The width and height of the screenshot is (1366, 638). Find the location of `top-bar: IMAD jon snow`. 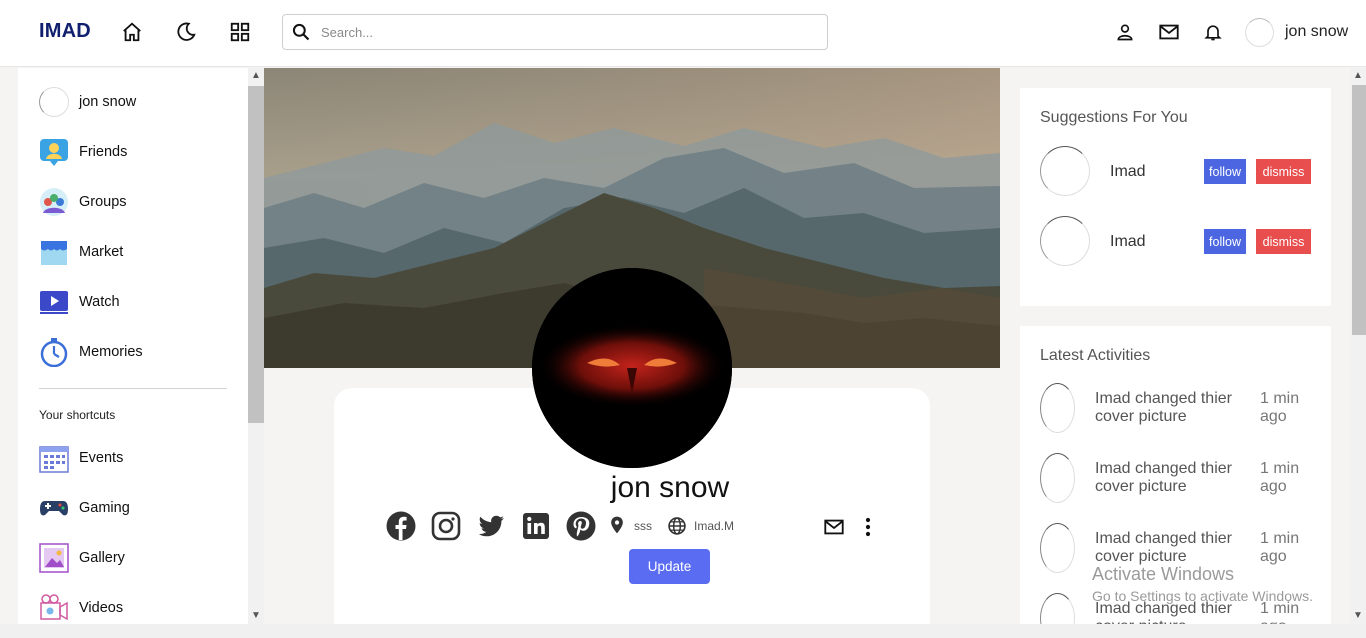

top-bar: IMAD jon snow is located at coordinates (683, 33).